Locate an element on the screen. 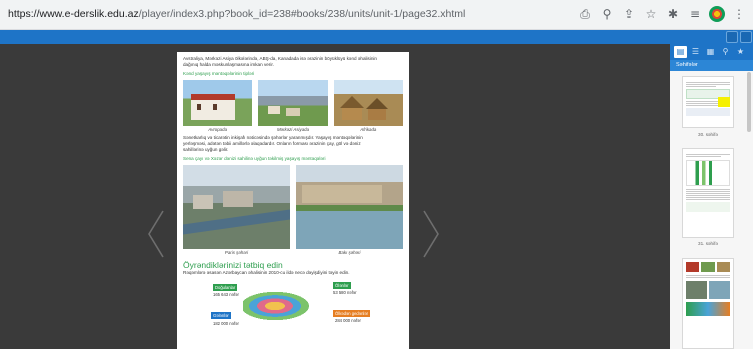 Image resolution: width=753 pixels, height=349 pixels. africa-village-photo is located at coordinates (368, 103).